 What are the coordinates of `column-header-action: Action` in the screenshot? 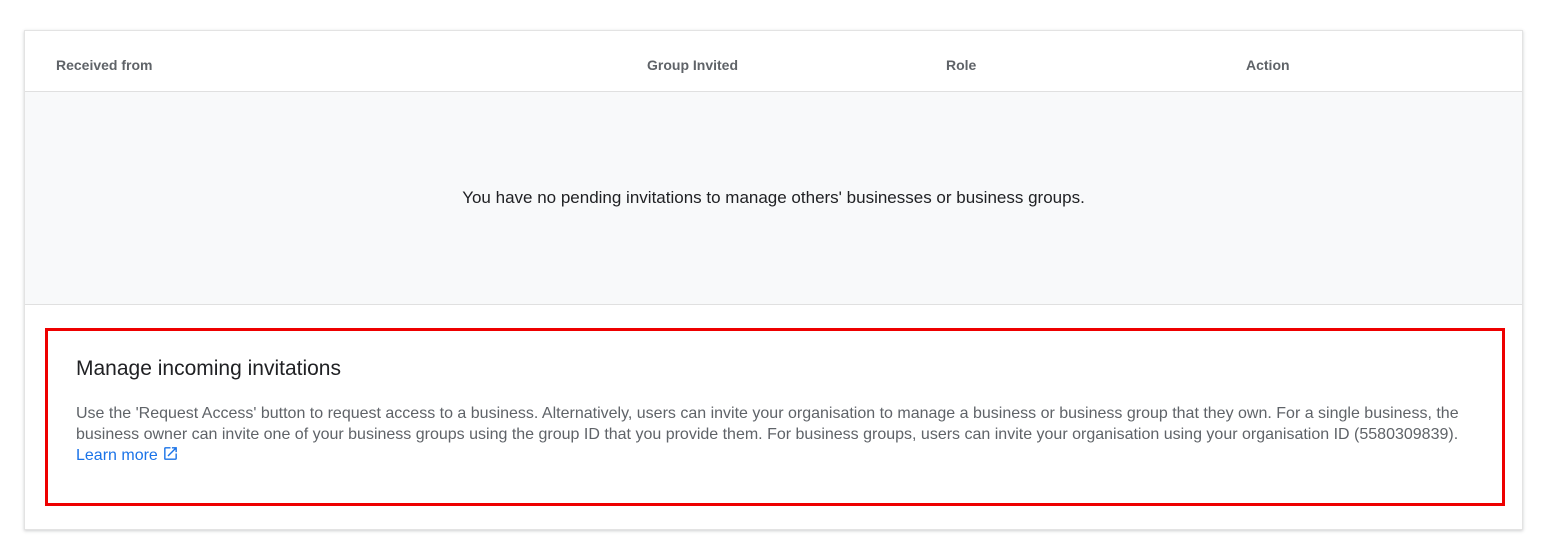 It's located at (1268, 65).